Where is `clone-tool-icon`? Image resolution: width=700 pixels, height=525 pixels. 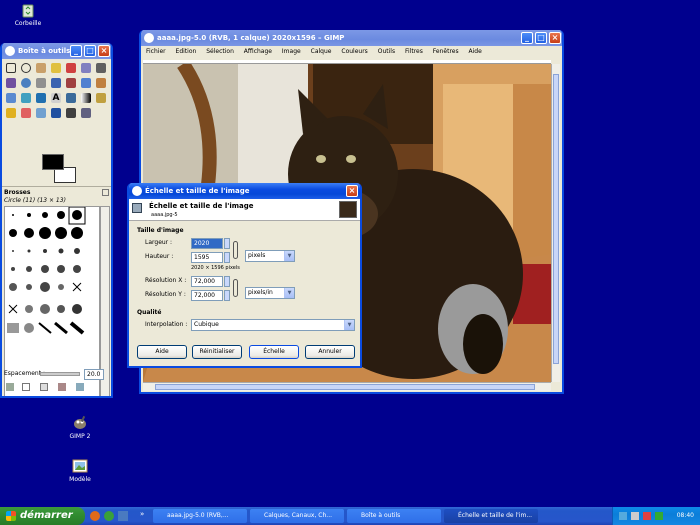
clone-tool-icon is located at coordinates (71, 113).